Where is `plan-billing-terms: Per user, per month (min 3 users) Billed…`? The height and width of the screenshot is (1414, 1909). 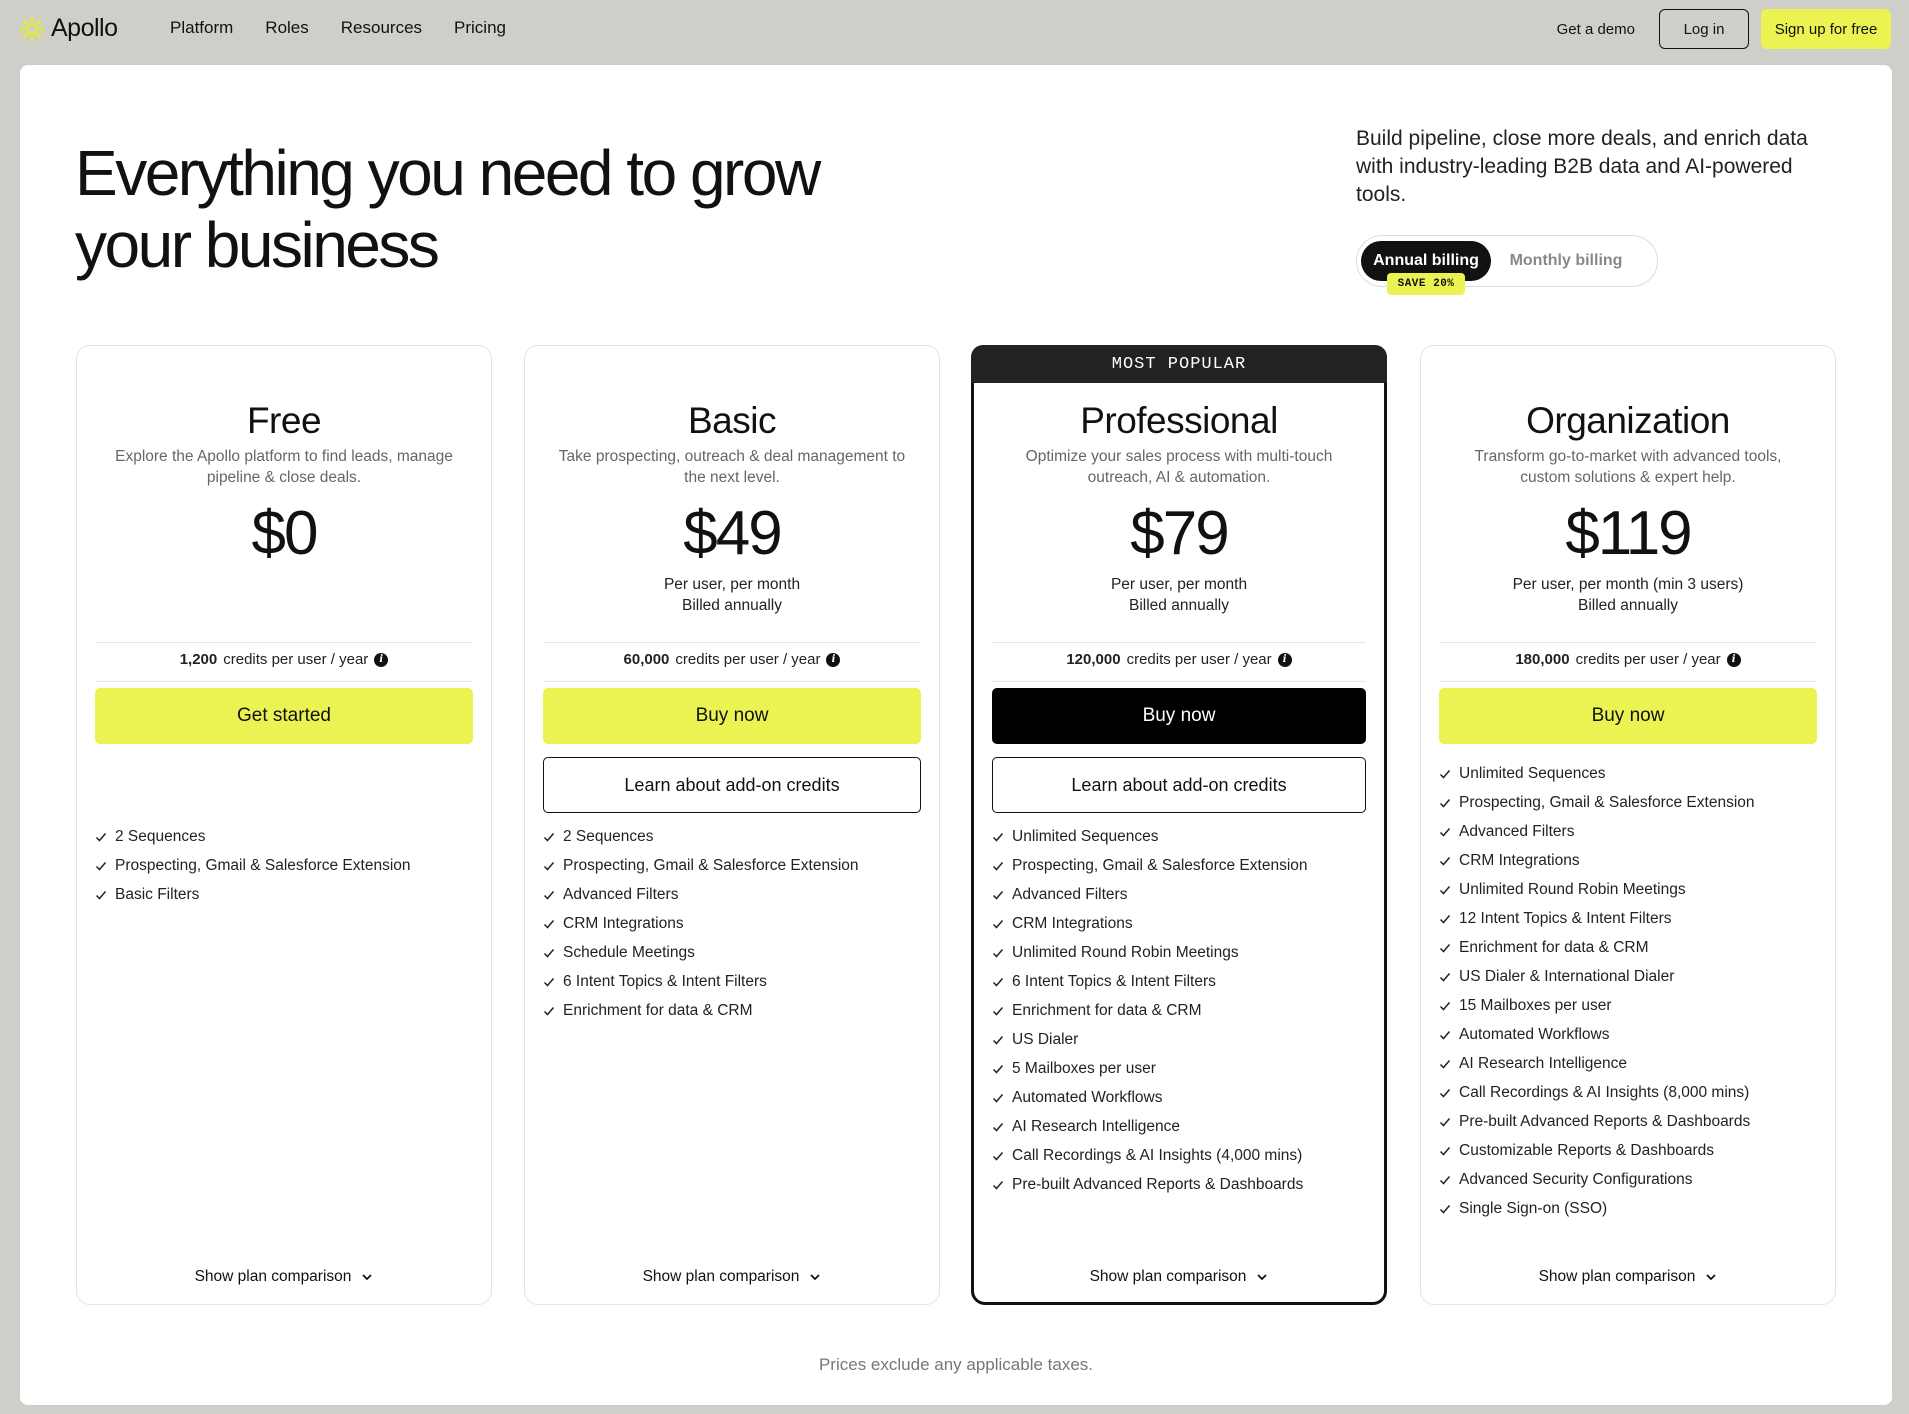 plan-billing-terms: Per user, per month (min 3 users) Billed… is located at coordinates (1628, 595).